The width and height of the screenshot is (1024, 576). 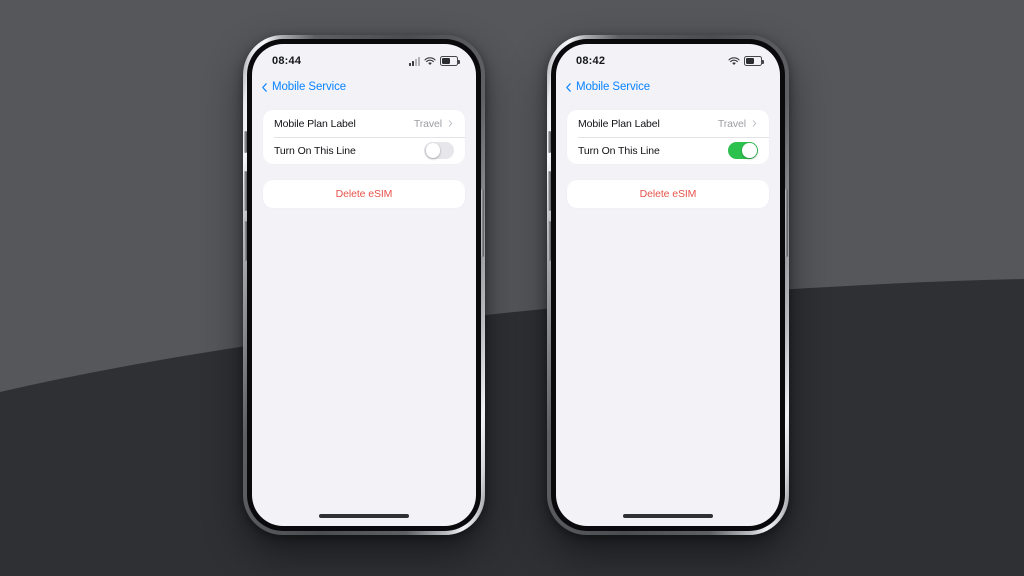 What do you see at coordinates (668, 59) in the screenshot?
I see `status-bar: 08:42` at bounding box center [668, 59].